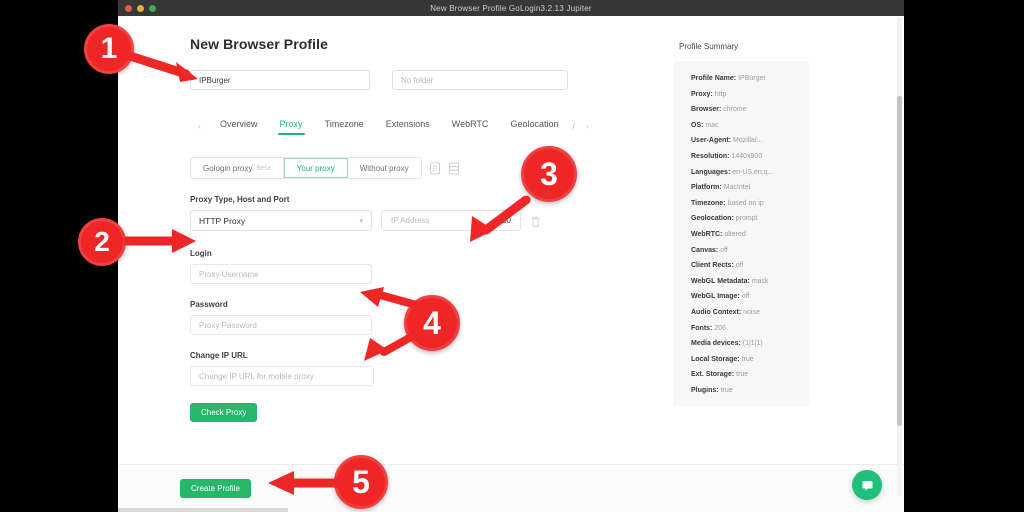 This screenshot has height=512, width=1024. I want to click on summary-key: Client Rects:, so click(712, 266).